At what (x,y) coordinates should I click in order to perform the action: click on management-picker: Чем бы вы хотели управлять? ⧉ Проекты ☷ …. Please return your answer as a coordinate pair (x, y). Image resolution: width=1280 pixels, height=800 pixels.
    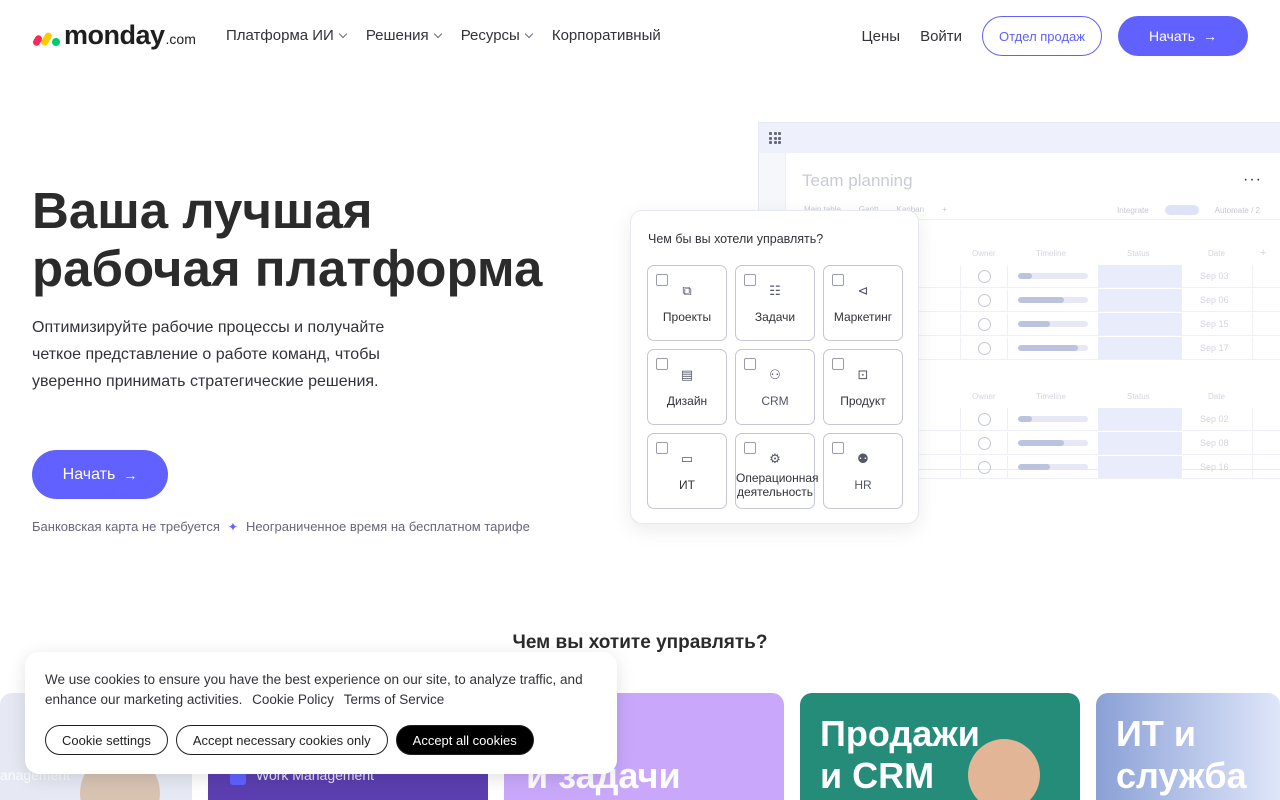
    Looking at the image, I should click on (774, 367).